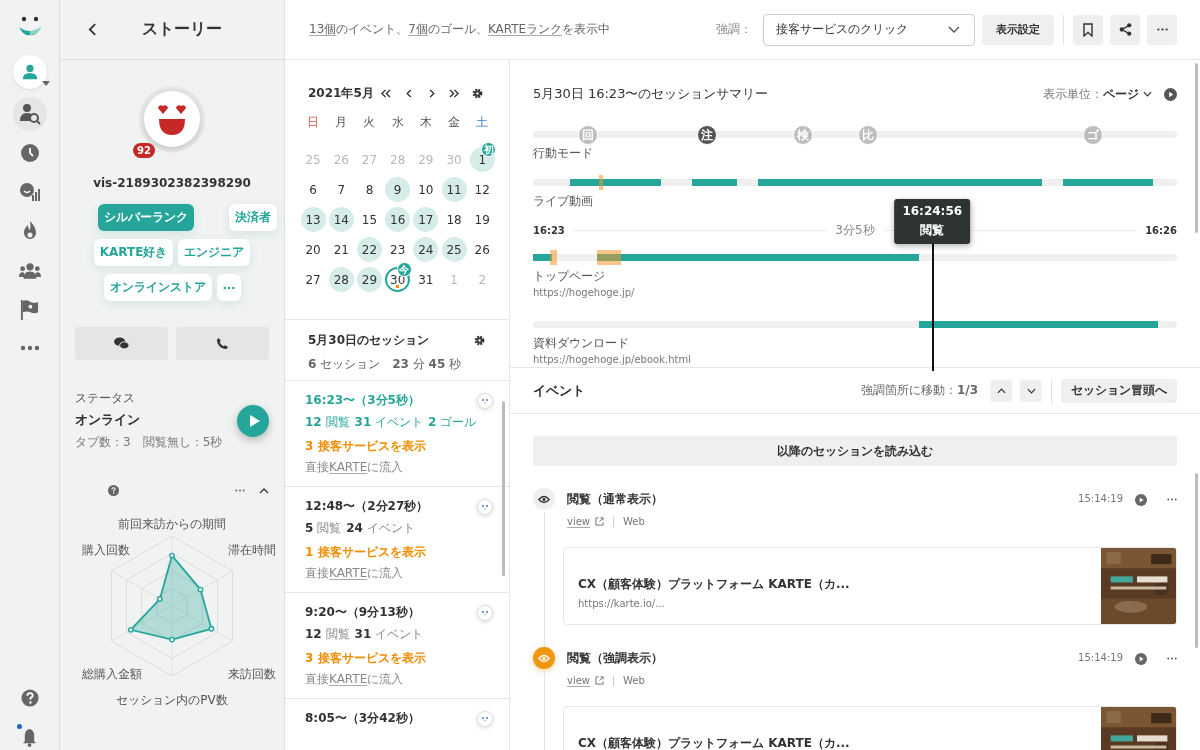 This screenshot has width=1200, height=750. What do you see at coordinates (482, 217) in the screenshot?
I see `calendar-day: 19` at bounding box center [482, 217].